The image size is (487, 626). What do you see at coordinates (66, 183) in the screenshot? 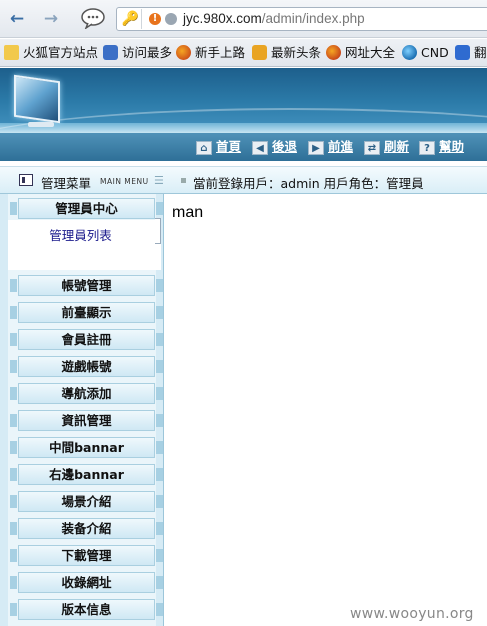
I see `menu-title: 管理菜單` at bounding box center [66, 183].